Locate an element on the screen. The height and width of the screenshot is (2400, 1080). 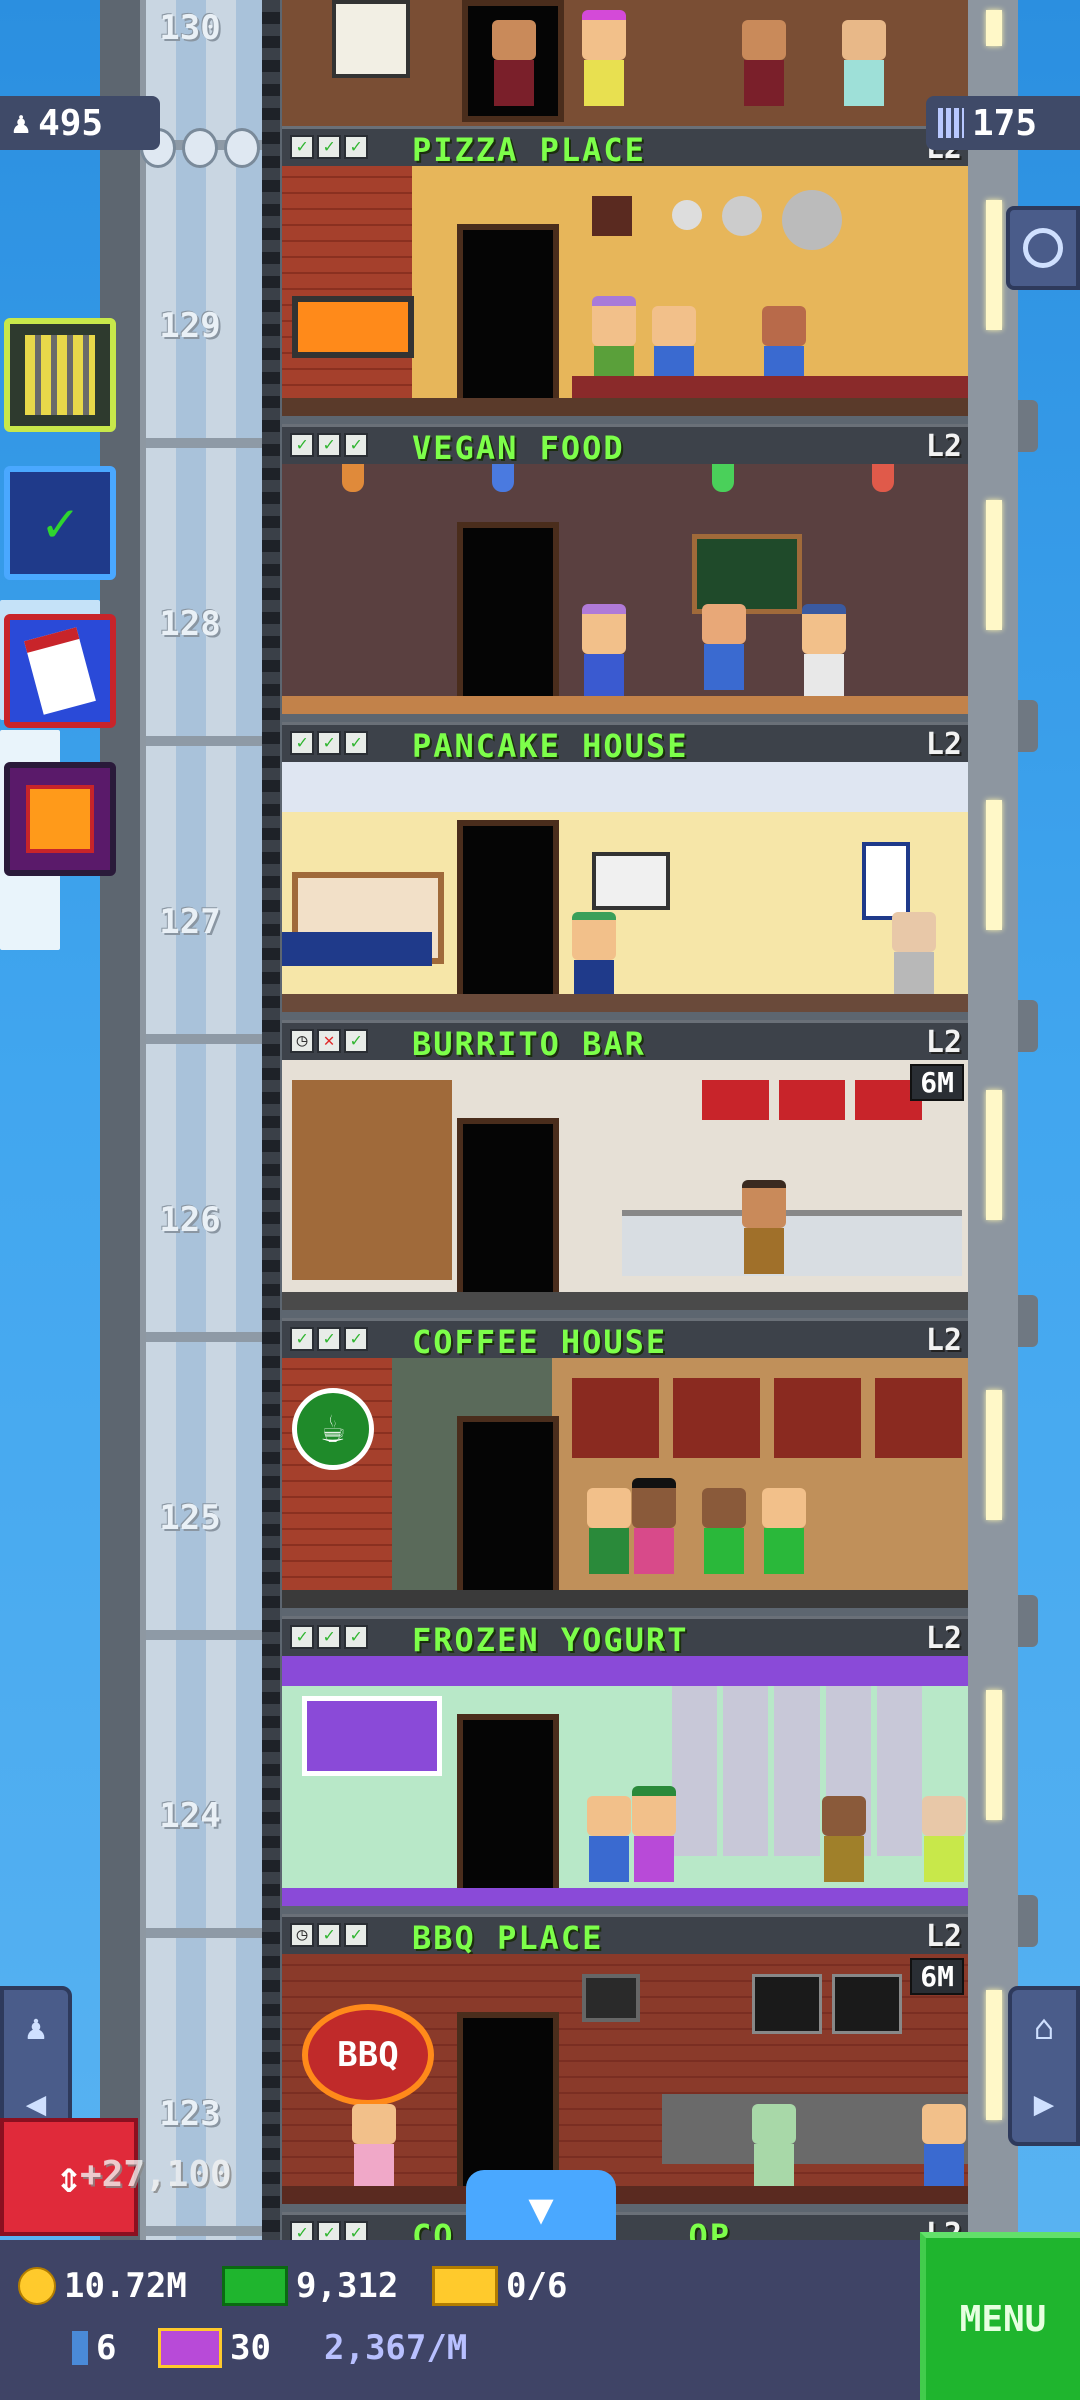
floor-number: 127 is located at coordinates (190, 922).